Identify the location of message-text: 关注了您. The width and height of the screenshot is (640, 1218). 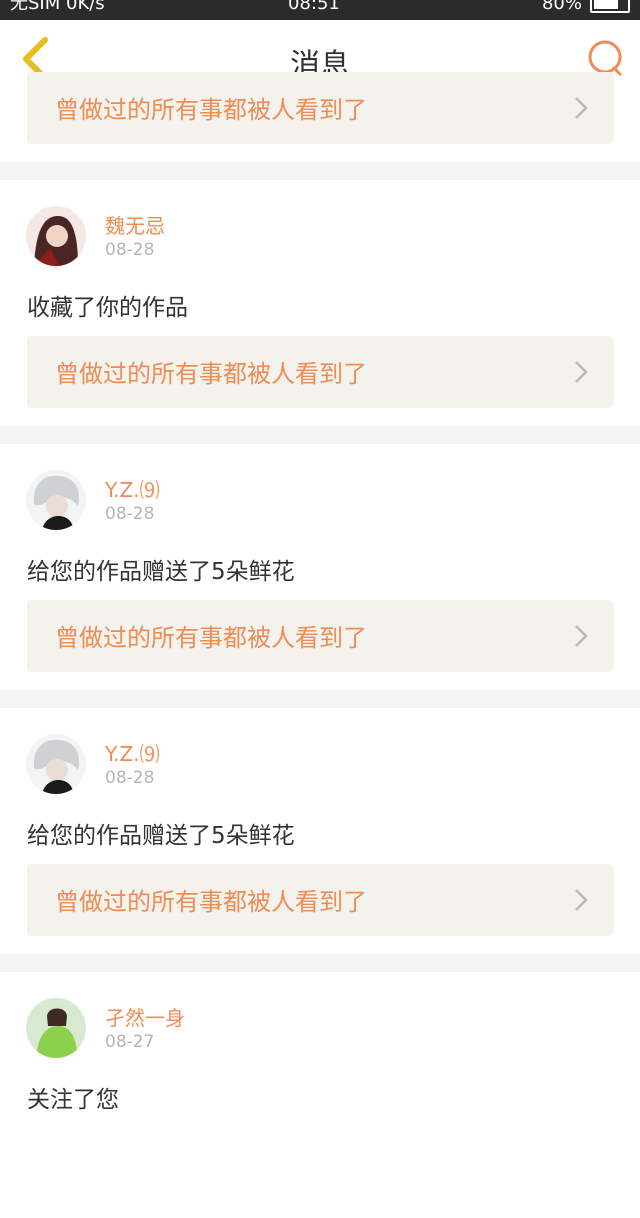
(73, 1100).